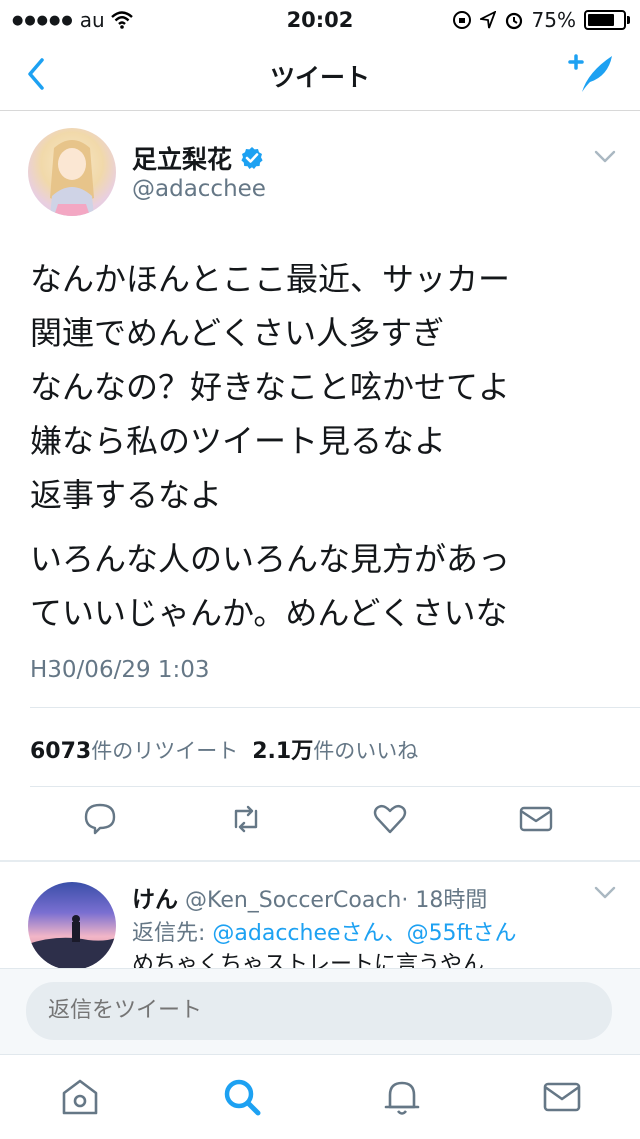 Image resolution: width=640 pixels, height=1139 pixels. I want to click on home-icon, so click(80, 1097).